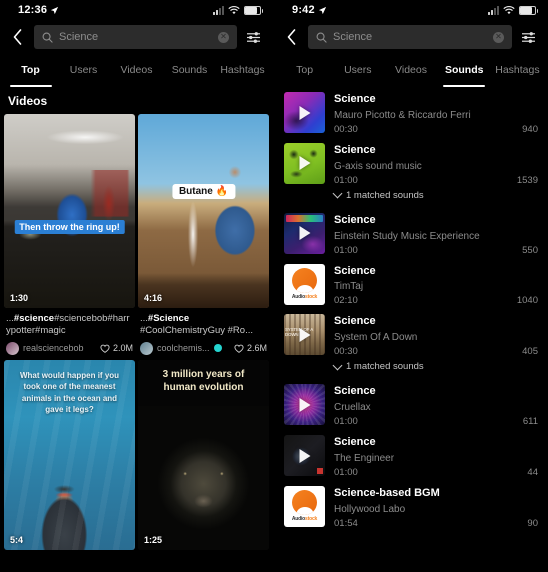 The image size is (548, 572). What do you see at coordinates (530, 250) in the screenshot?
I see `sound-usage-count: 550` at bounding box center [530, 250].